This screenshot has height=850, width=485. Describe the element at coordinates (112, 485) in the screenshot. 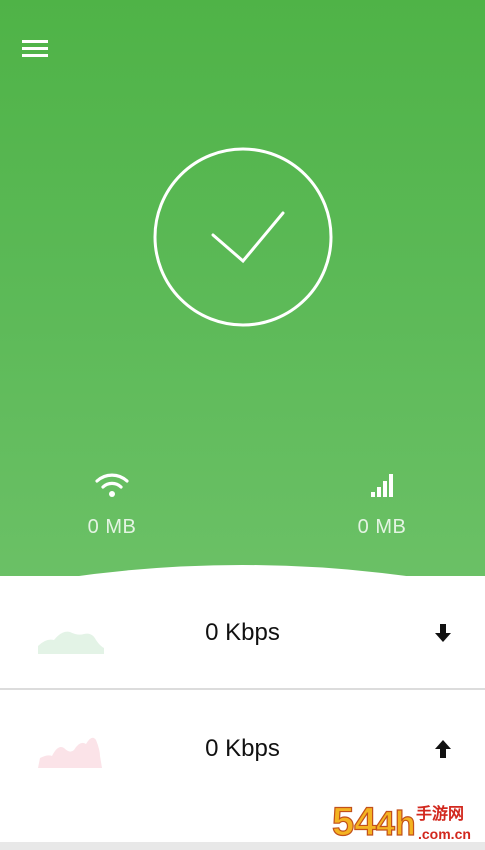

I see `wifi-icon` at that location.